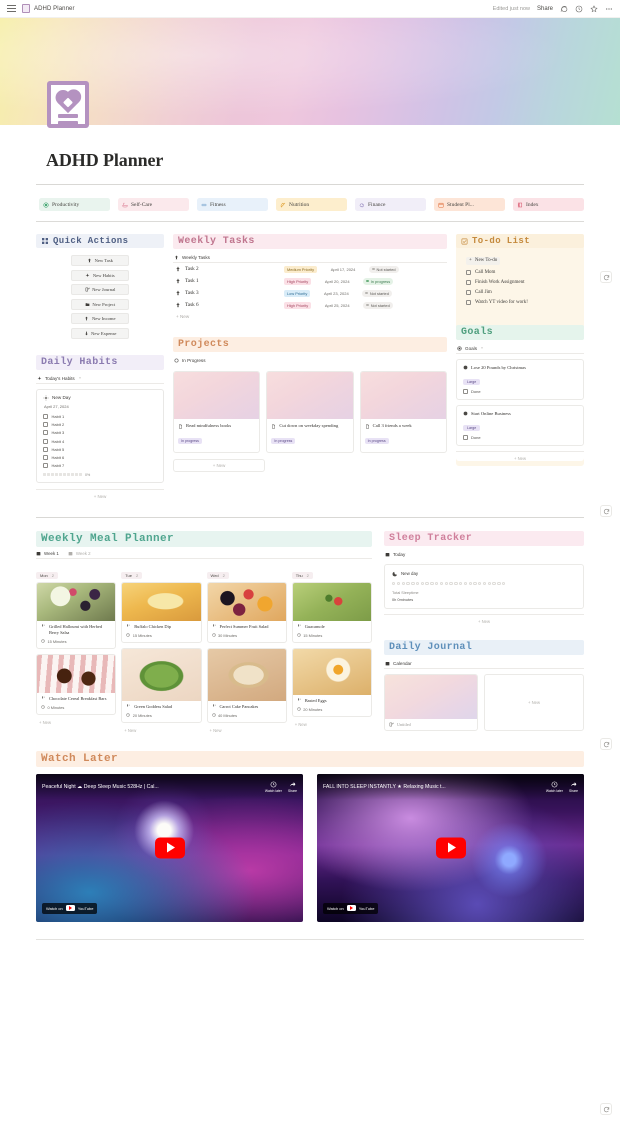 The image size is (620, 1128). What do you see at coordinates (161, 612) in the screenshot?
I see `meal-card: Buffalo Chicken Dip 15 Minutes` at bounding box center [161, 612].